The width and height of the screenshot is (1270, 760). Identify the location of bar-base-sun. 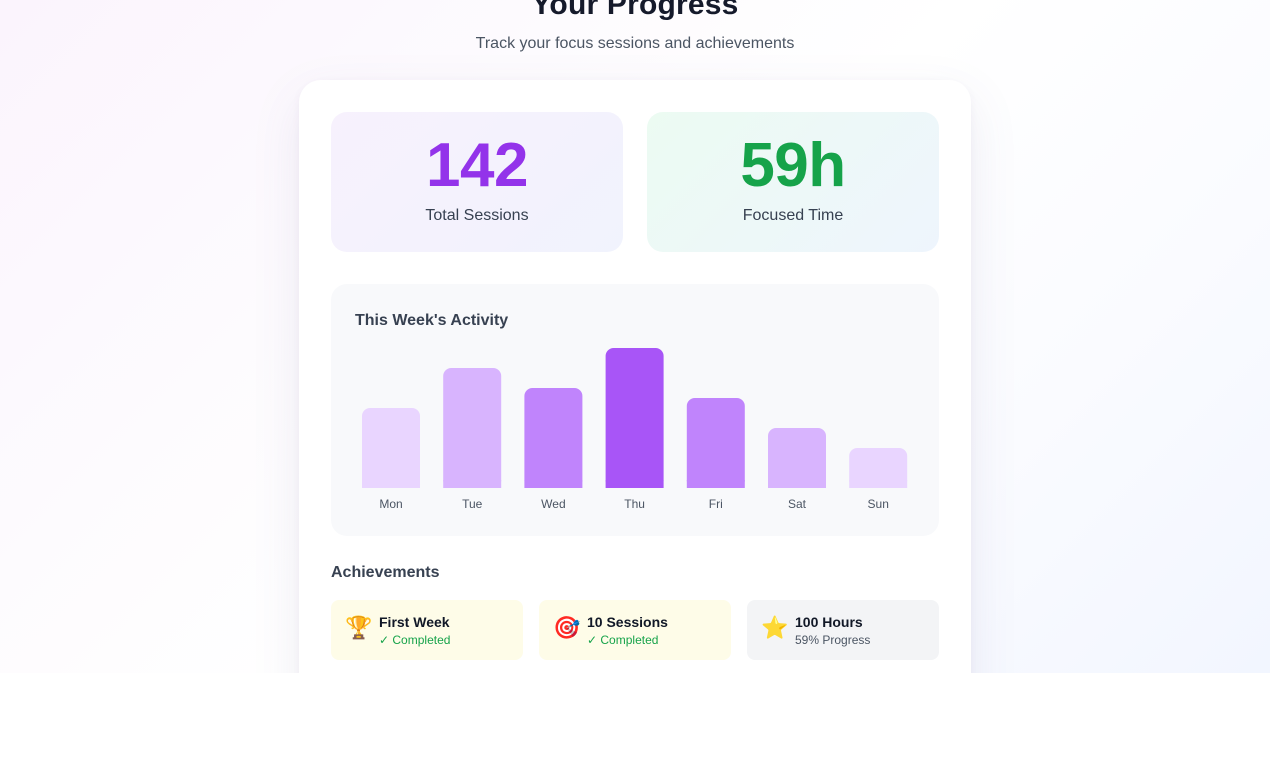
(878, 484).